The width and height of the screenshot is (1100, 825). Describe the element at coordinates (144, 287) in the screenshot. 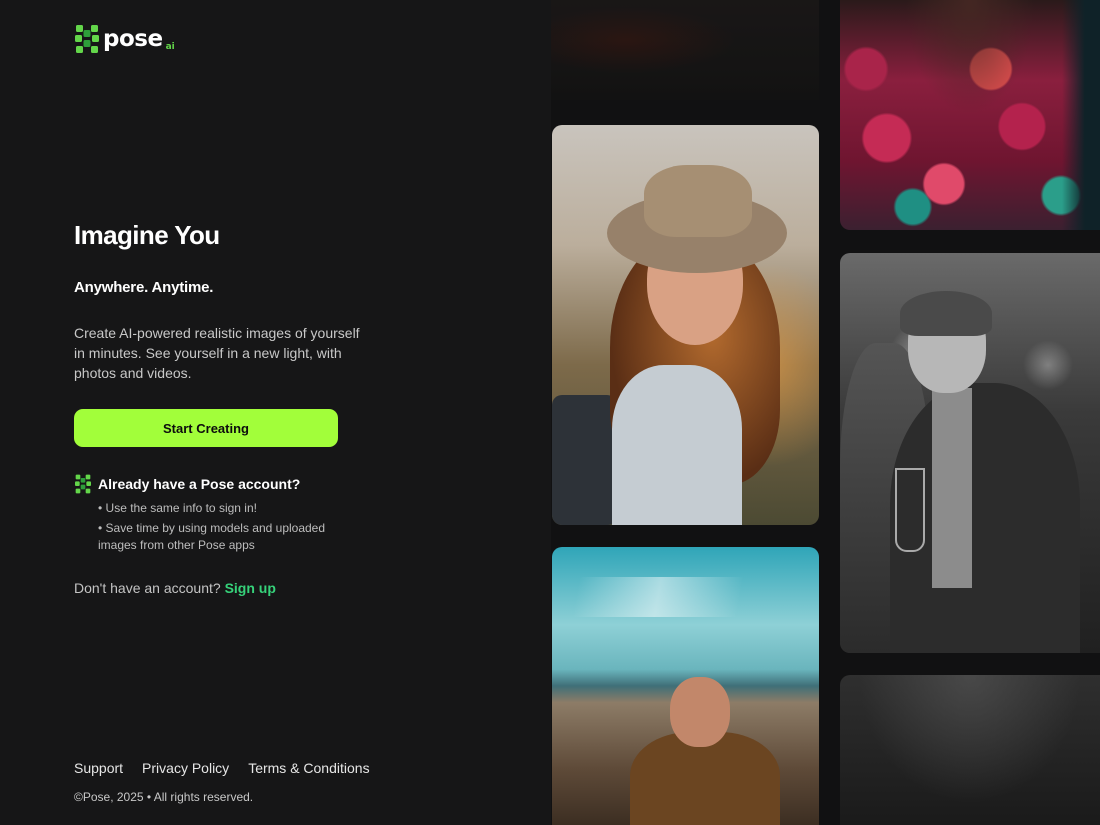

I see `hero-subtitle: Anywhere. Anytime.` at that location.